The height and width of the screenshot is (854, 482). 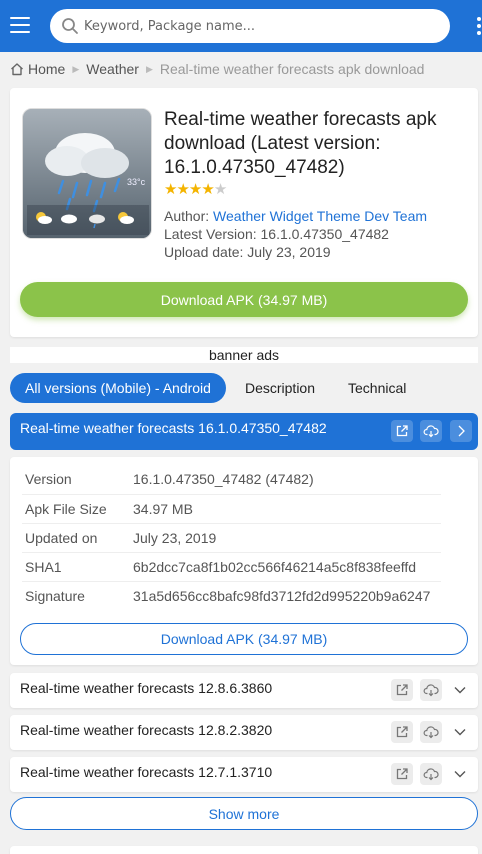 I want to click on show-more-button: Show more, so click(x=244, y=813).